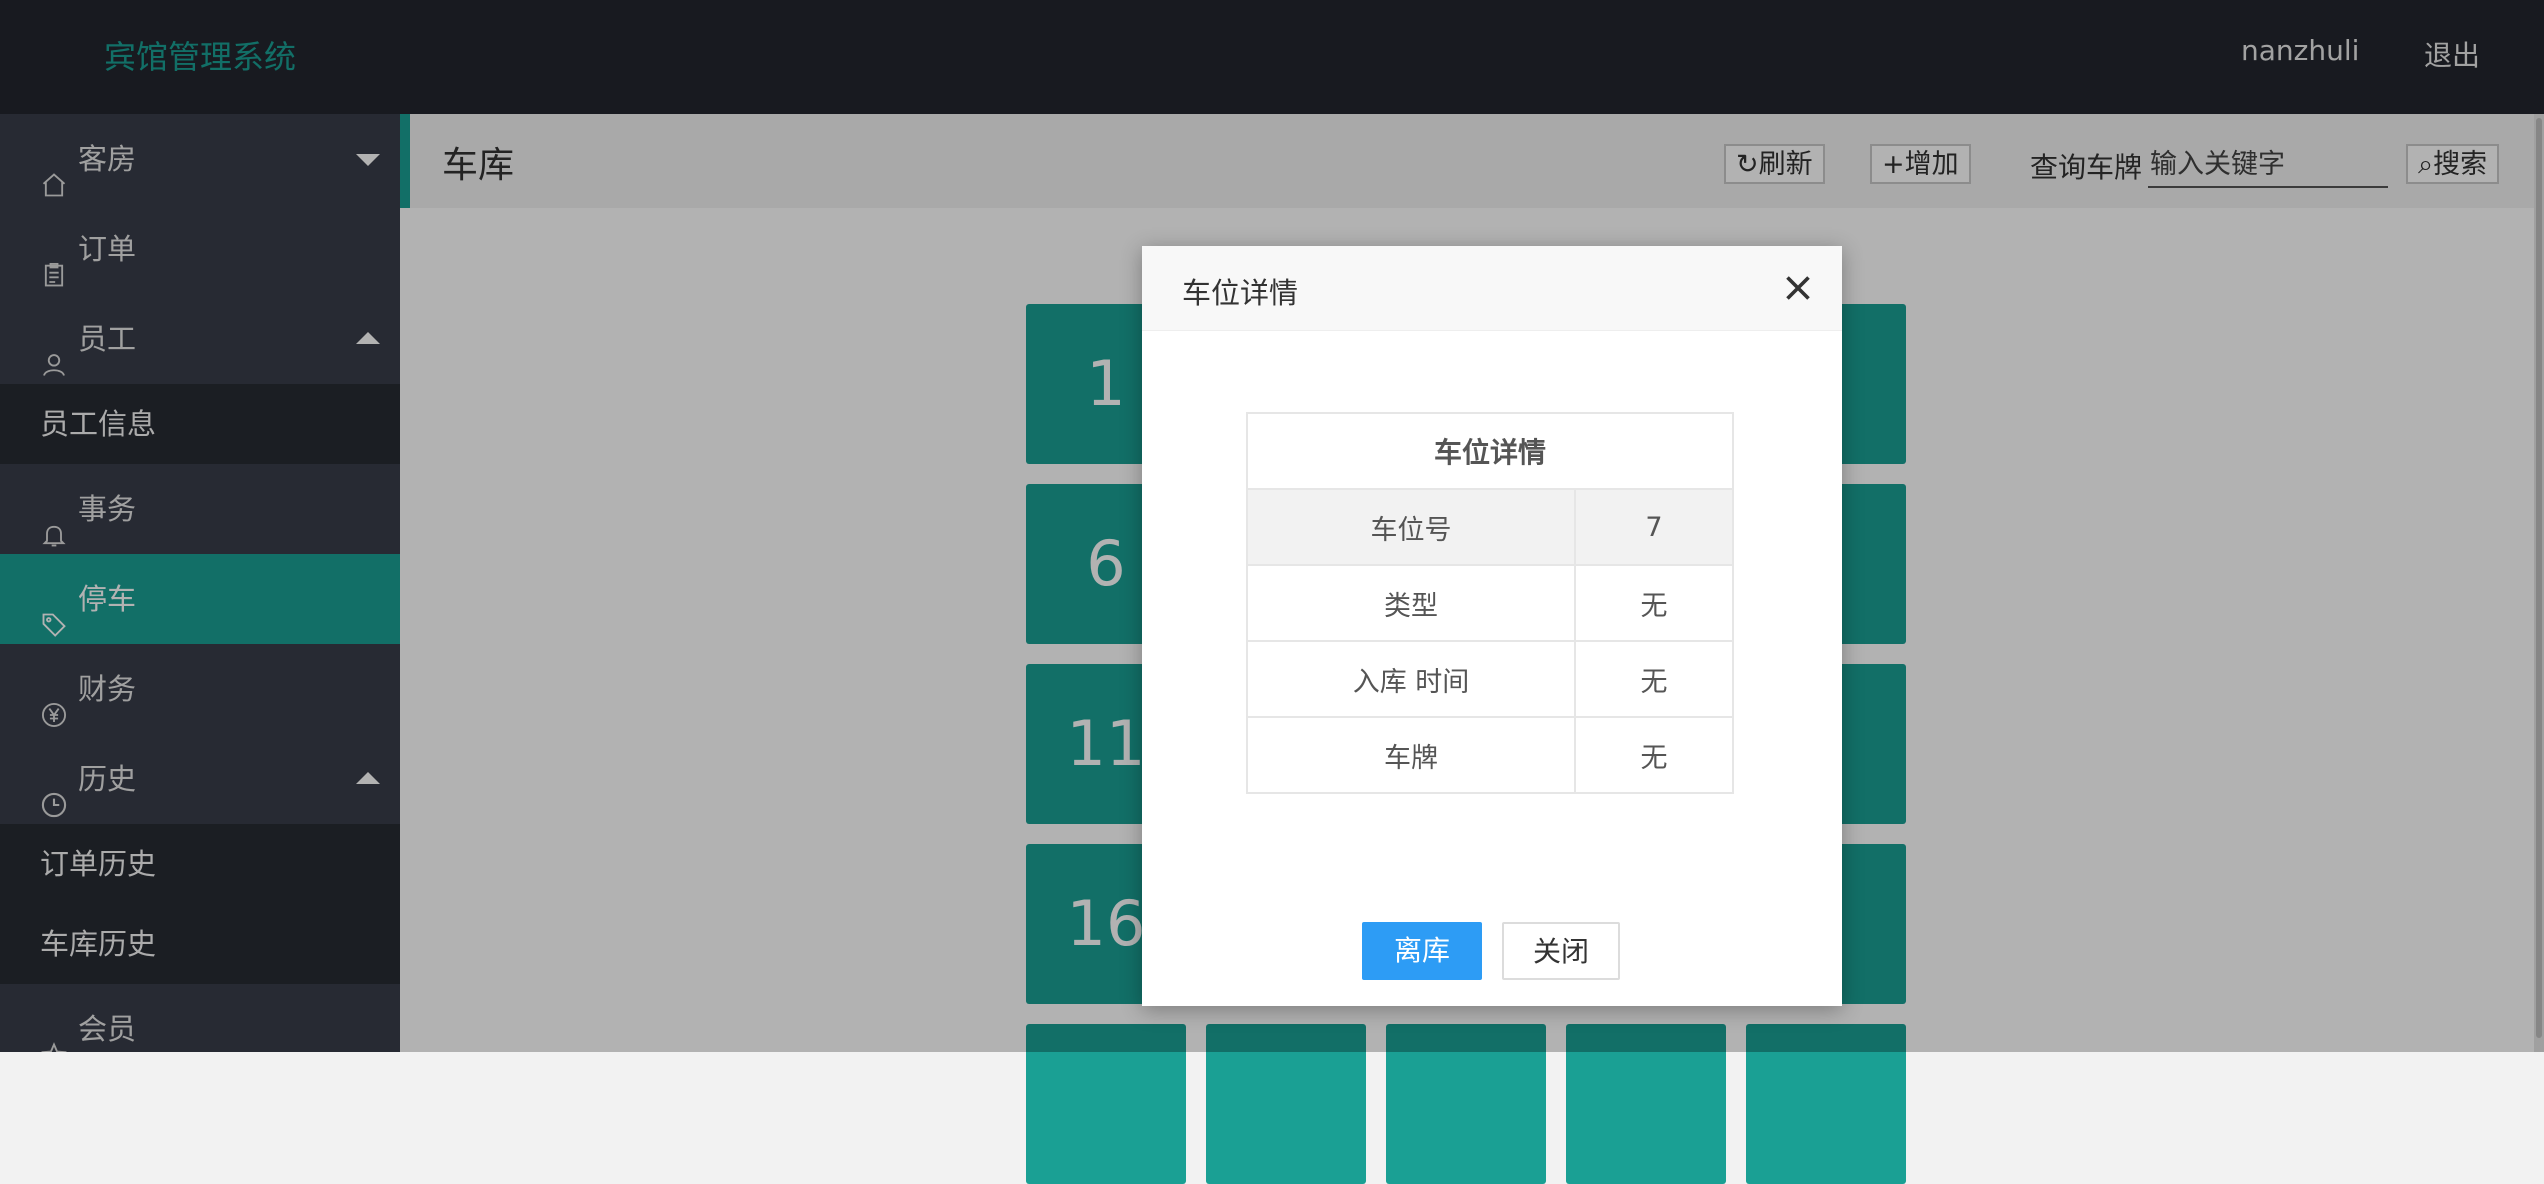 This screenshot has height=1184, width=2544. Describe the element at coordinates (1240, 293) in the screenshot. I see `dialog-title: 车位详情` at that location.